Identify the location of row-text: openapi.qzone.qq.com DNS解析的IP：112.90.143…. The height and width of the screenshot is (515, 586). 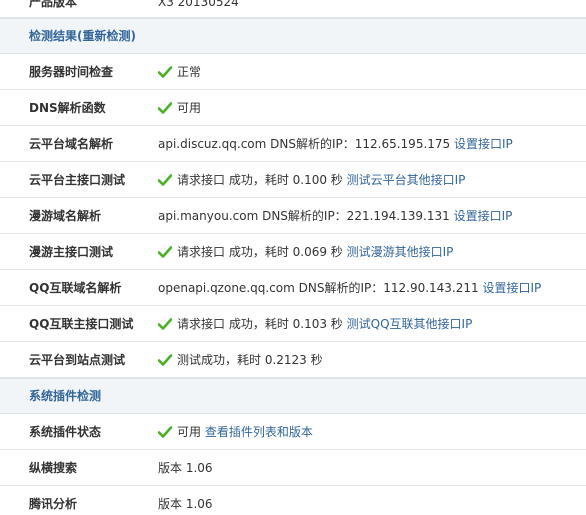
(318, 288).